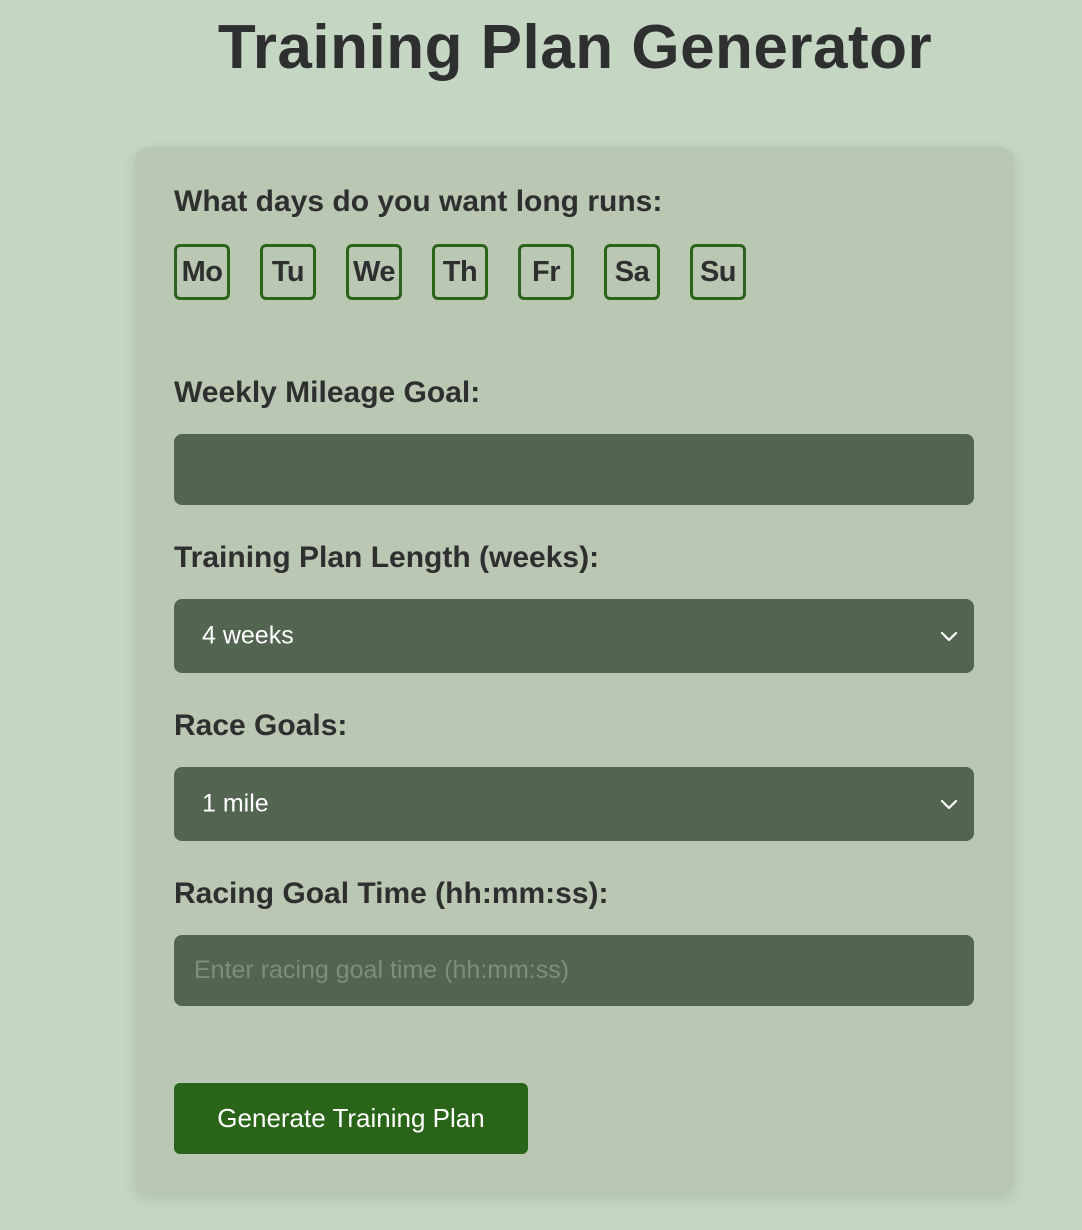  Describe the element at coordinates (718, 272) in the screenshot. I see `day-toggle-su: Su` at that location.